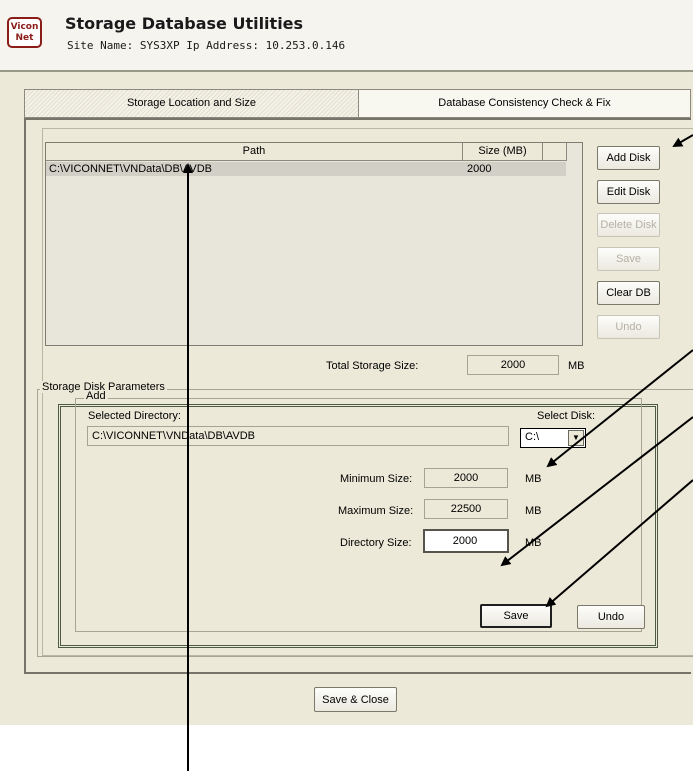  Describe the element at coordinates (682, 141) in the screenshot. I see `arrow-to-add-disk` at that location.